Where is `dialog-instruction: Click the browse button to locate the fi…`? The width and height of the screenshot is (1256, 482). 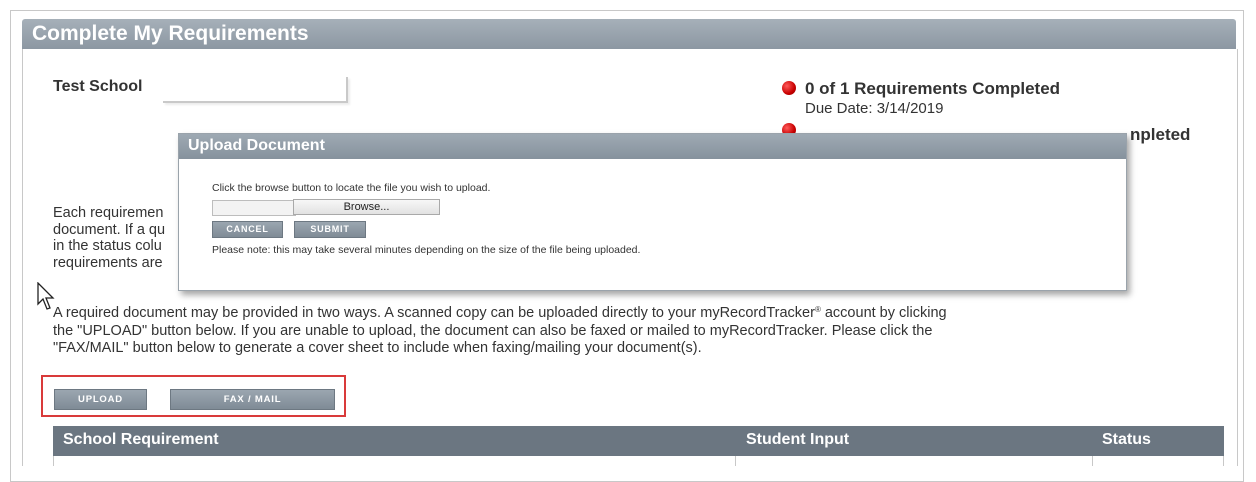
dialog-instruction: Click the browse button to locate the fi… is located at coordinates (351, 188).